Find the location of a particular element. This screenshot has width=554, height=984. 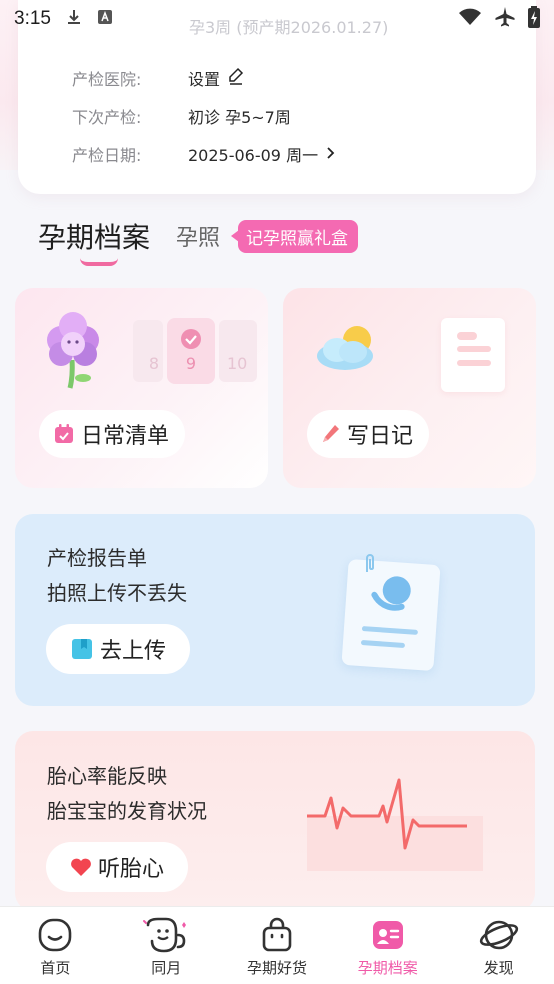

tab-pregnancy-archive-label: 孕期档案 is located at coordinates (94, 237).